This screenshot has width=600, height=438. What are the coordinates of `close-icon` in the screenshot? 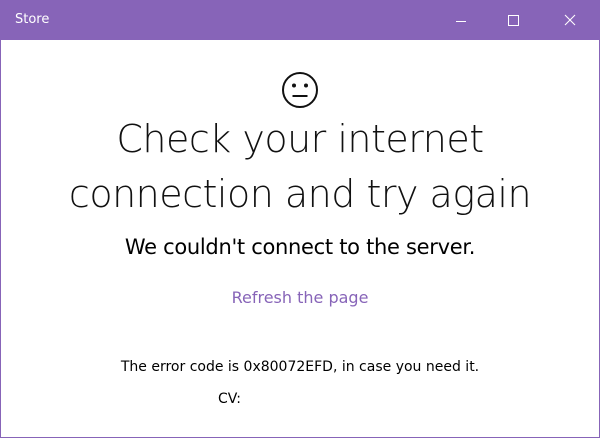 It's located at (570, 20).